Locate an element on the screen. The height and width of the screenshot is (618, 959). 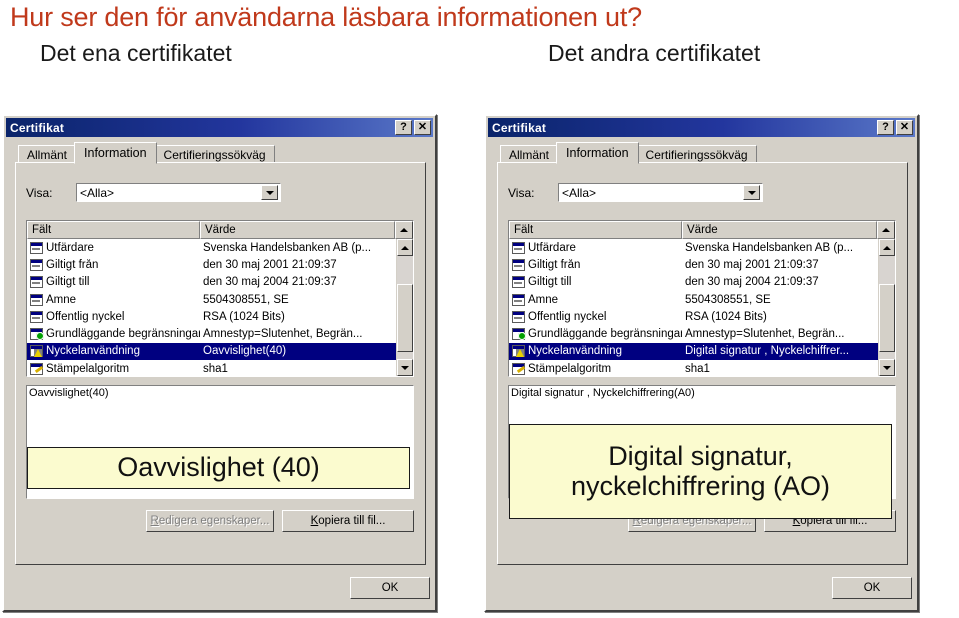
window-title: Certifikat is located at coordinates (519, 127).